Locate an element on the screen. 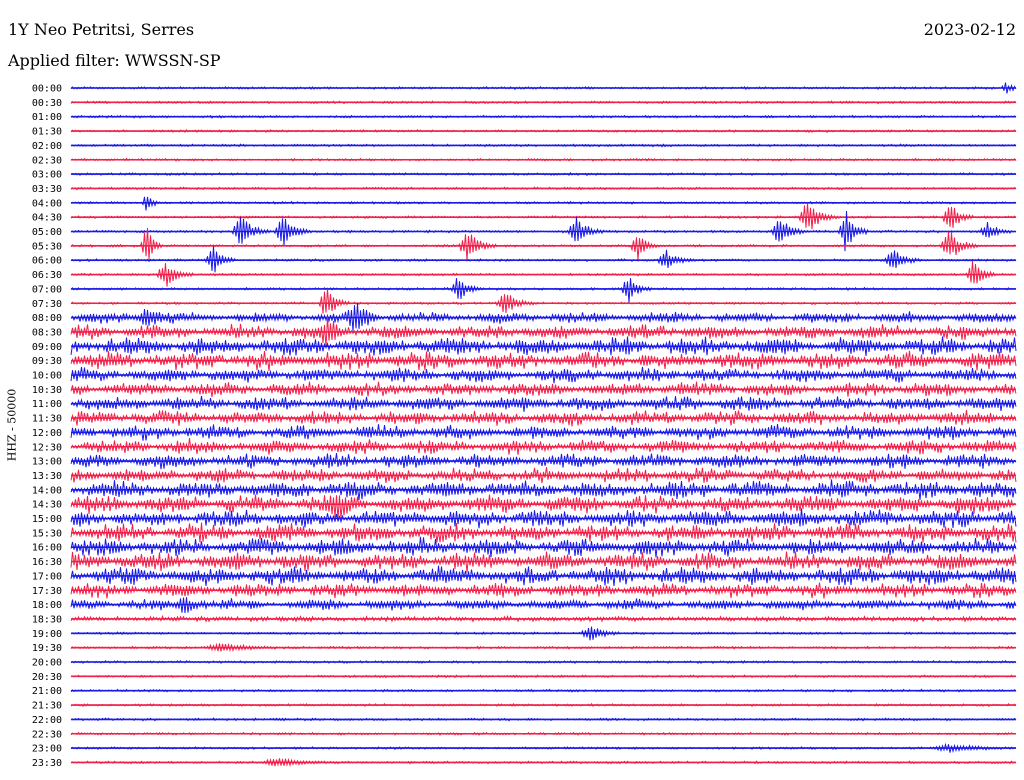  row-time-label: 05:30 is located at coordinates (47, 246).